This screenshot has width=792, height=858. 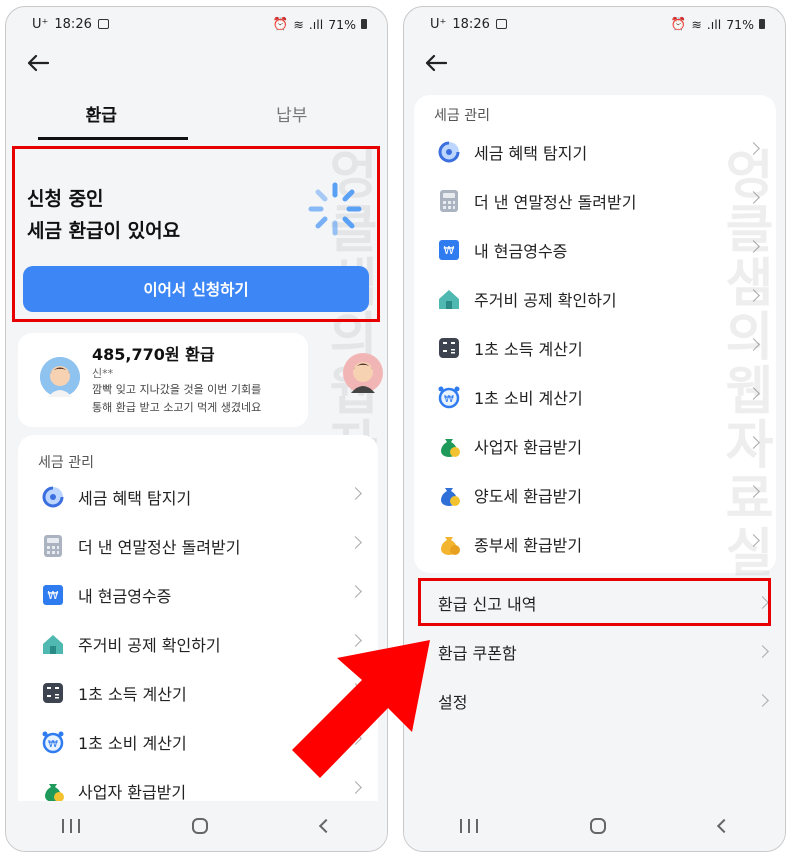 I want to click on apply-title-line2: 세금 환급이 있어요, so click(x=104, y=231).